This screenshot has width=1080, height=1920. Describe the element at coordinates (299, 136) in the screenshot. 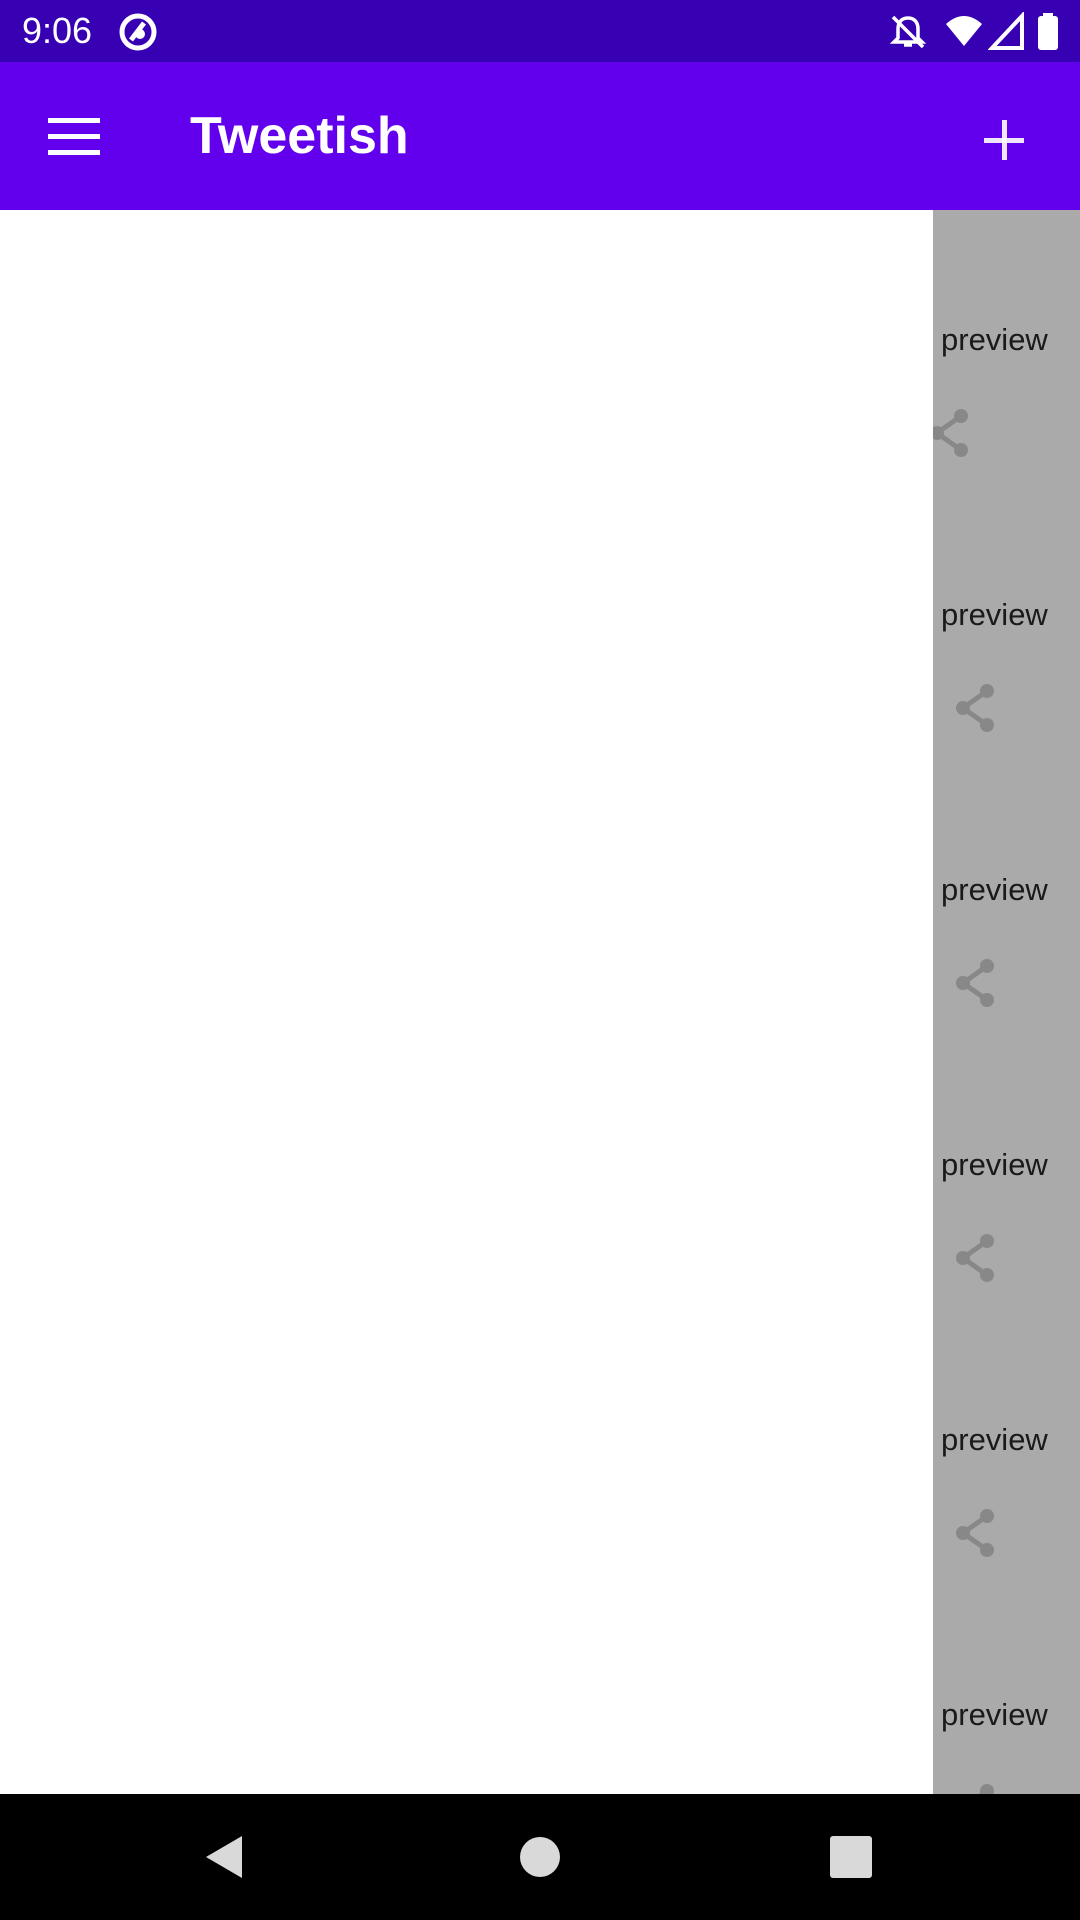

I see `app-title: Tweetish` at that location.